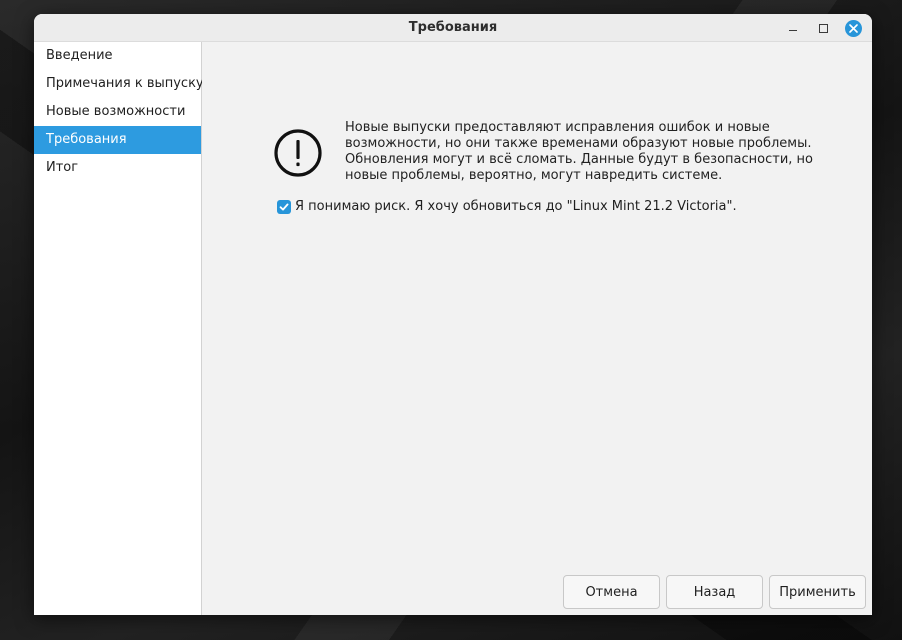 The width and height of the screenshot is (902, 640). I want to click on cancel-button: Отмена, so click(611, 592).